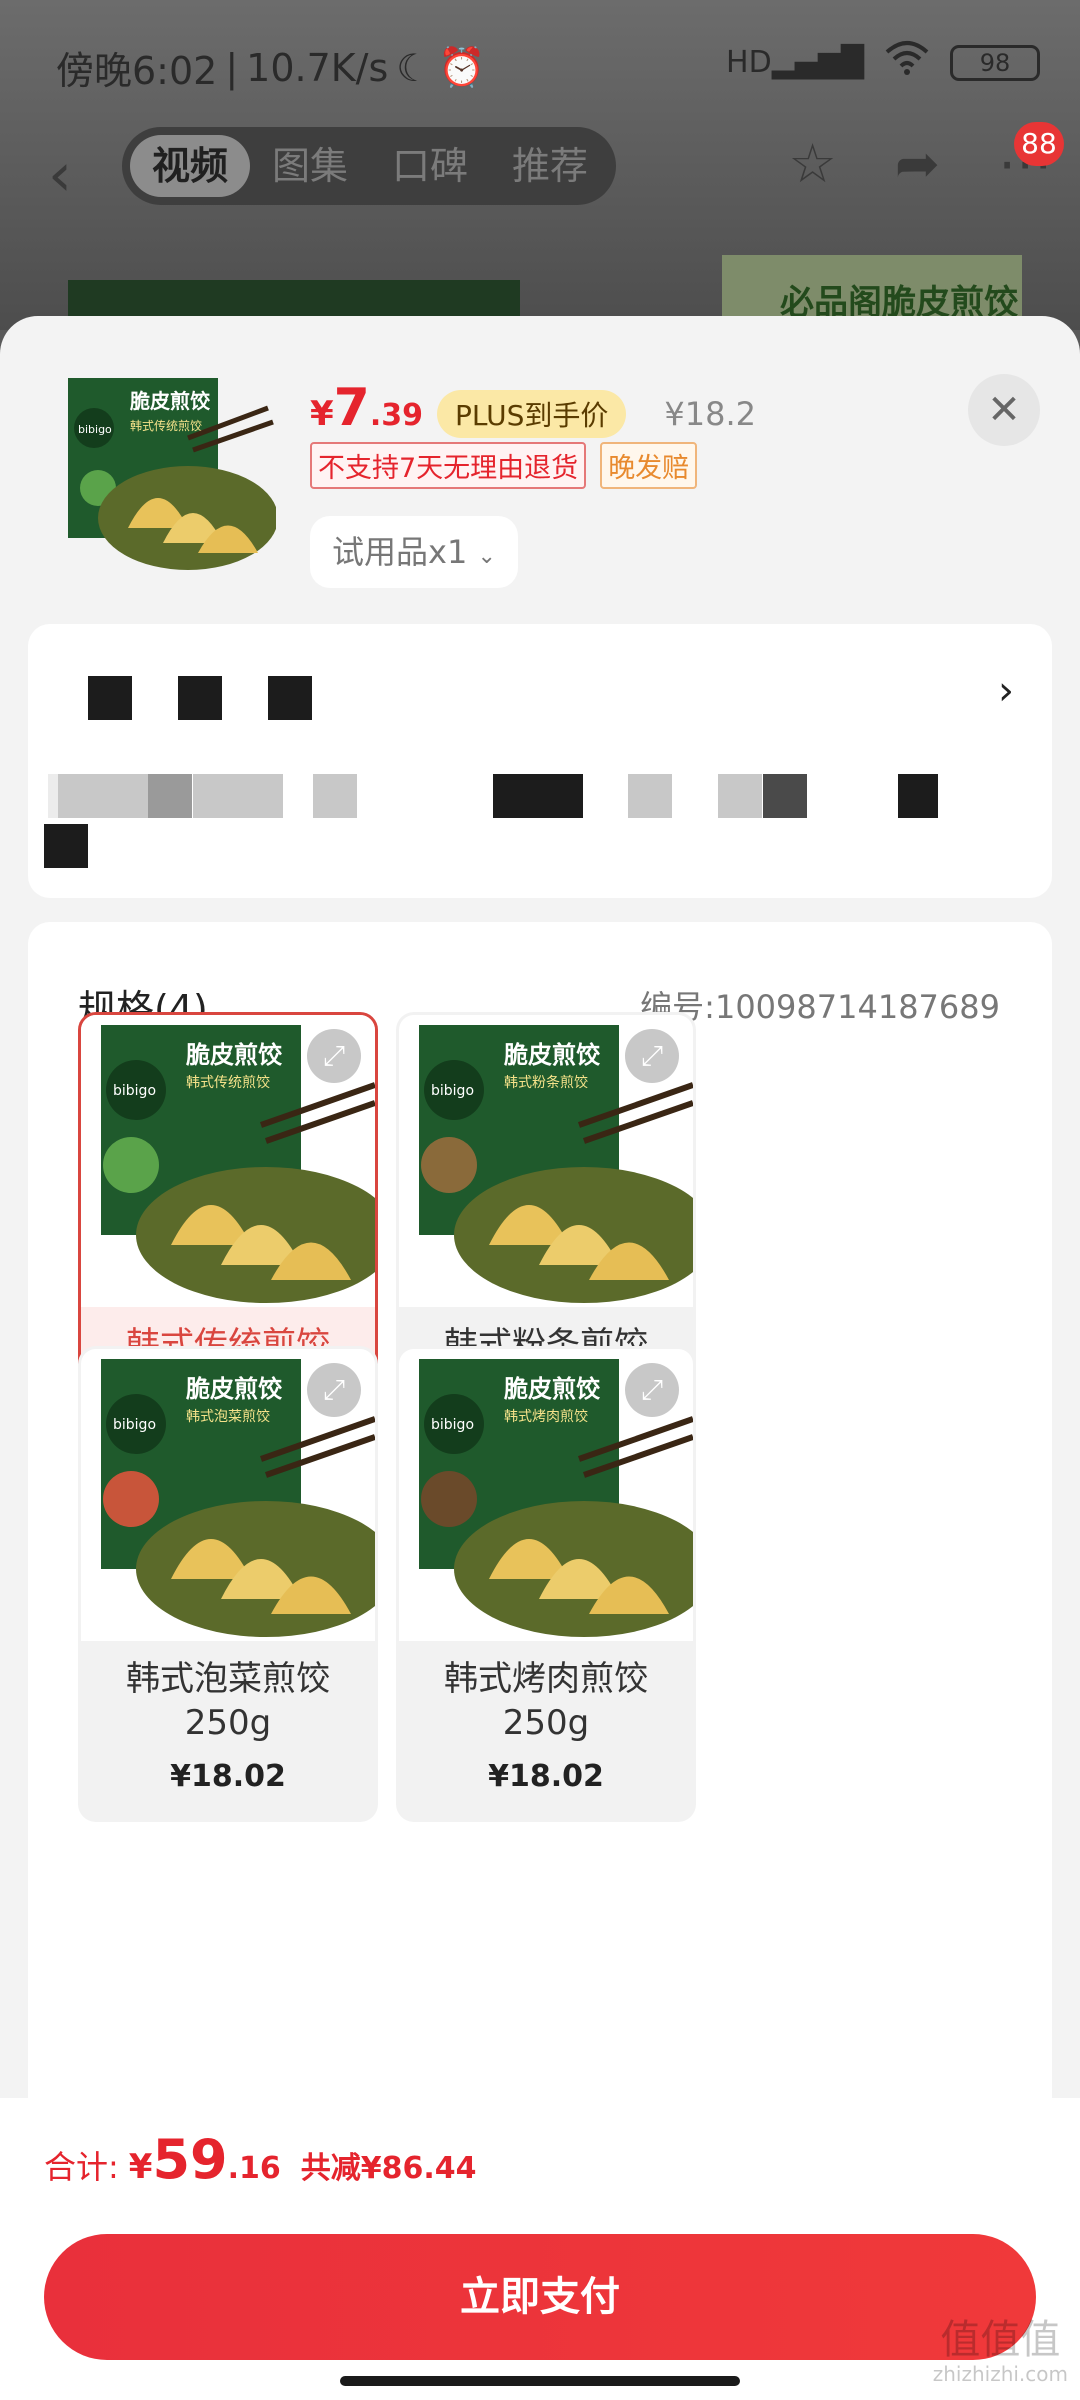  I want to click on plus-price: ¥7.39, so click(366, 408).